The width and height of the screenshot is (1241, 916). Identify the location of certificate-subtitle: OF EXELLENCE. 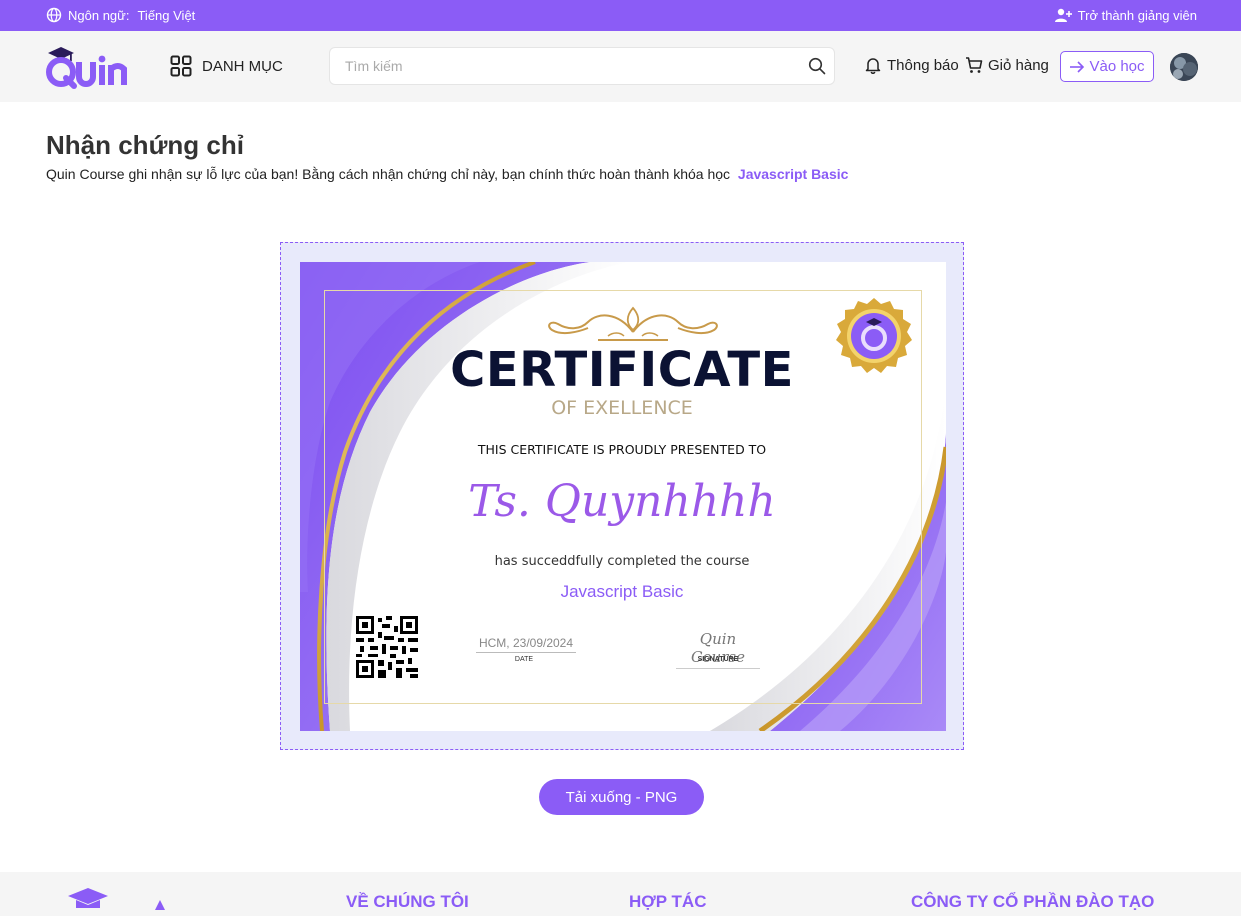
(622, 408).